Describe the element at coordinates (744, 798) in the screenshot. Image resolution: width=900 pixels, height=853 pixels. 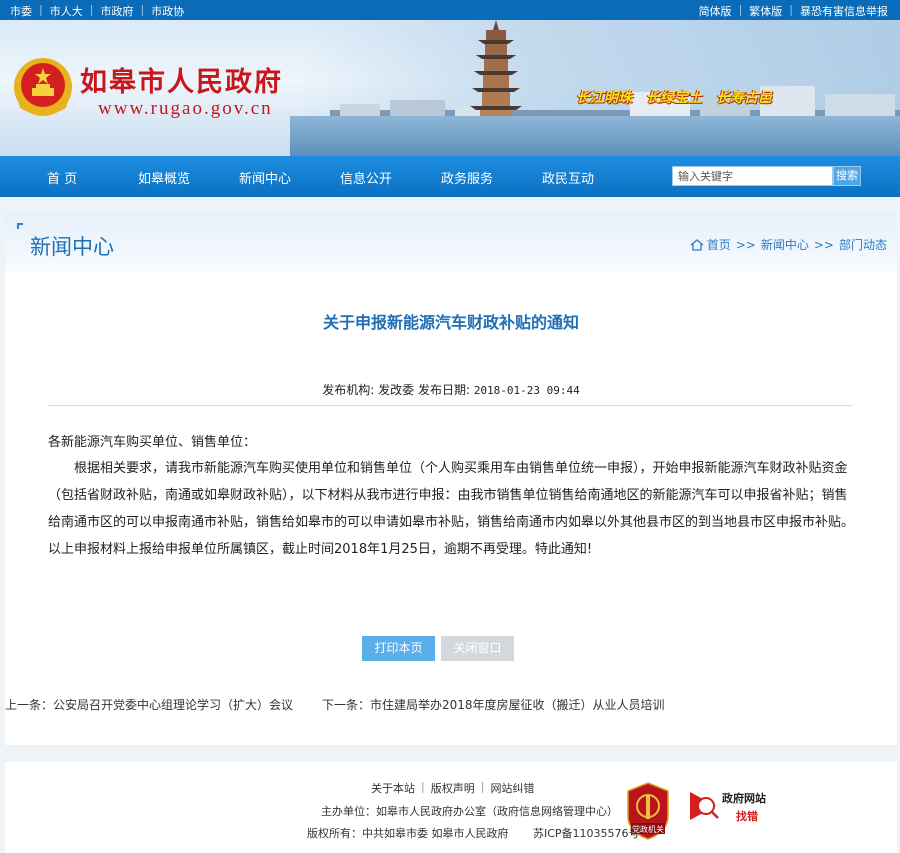
I see `badge2-title: 政府网站` at that location.